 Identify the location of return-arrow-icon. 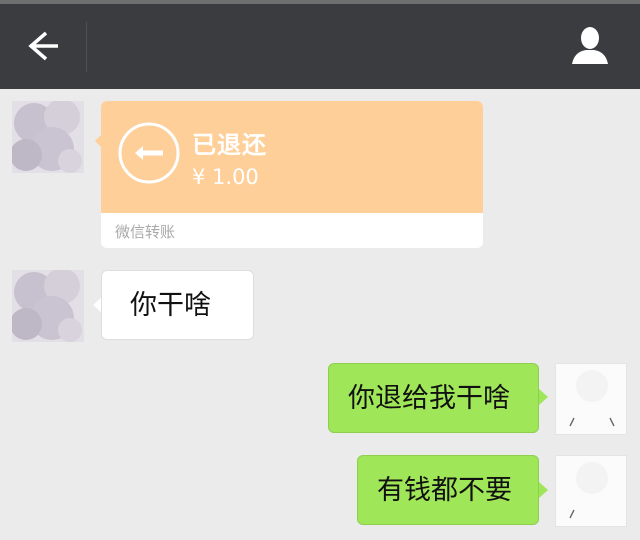
(149, 153).